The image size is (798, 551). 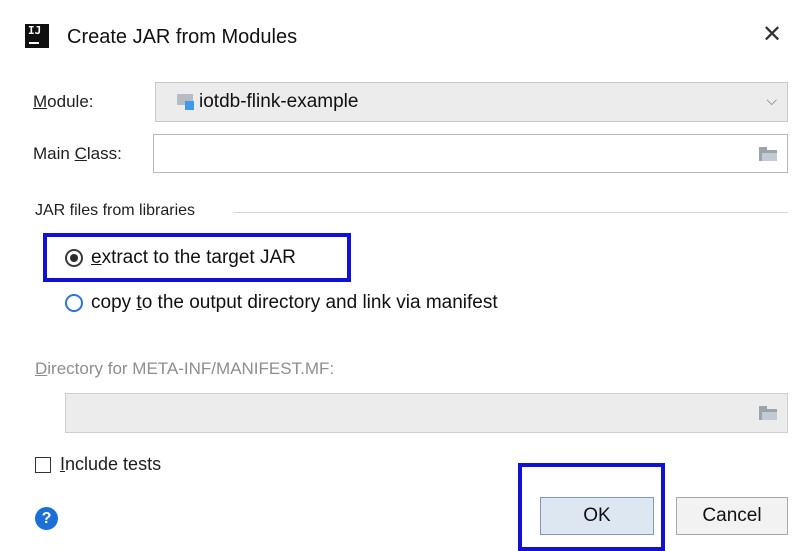 I want to click on radio-copy, so click(x=74, y=303).